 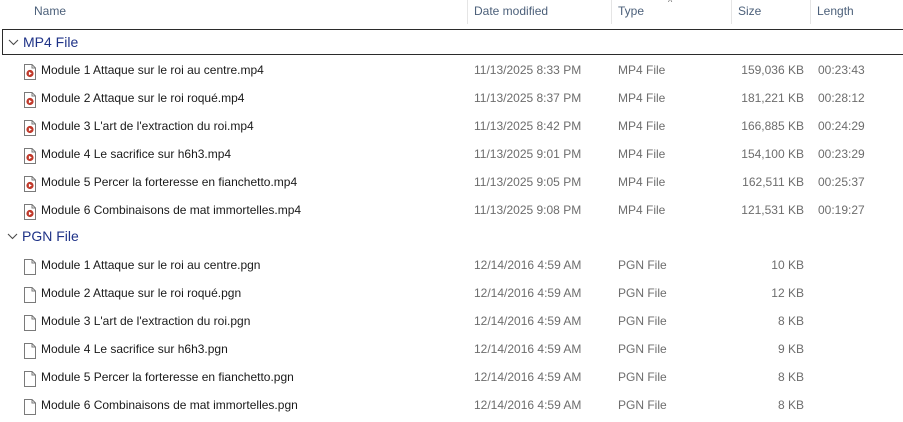 I want to click on group-header: MP4 File, so click(x=452, y=42).